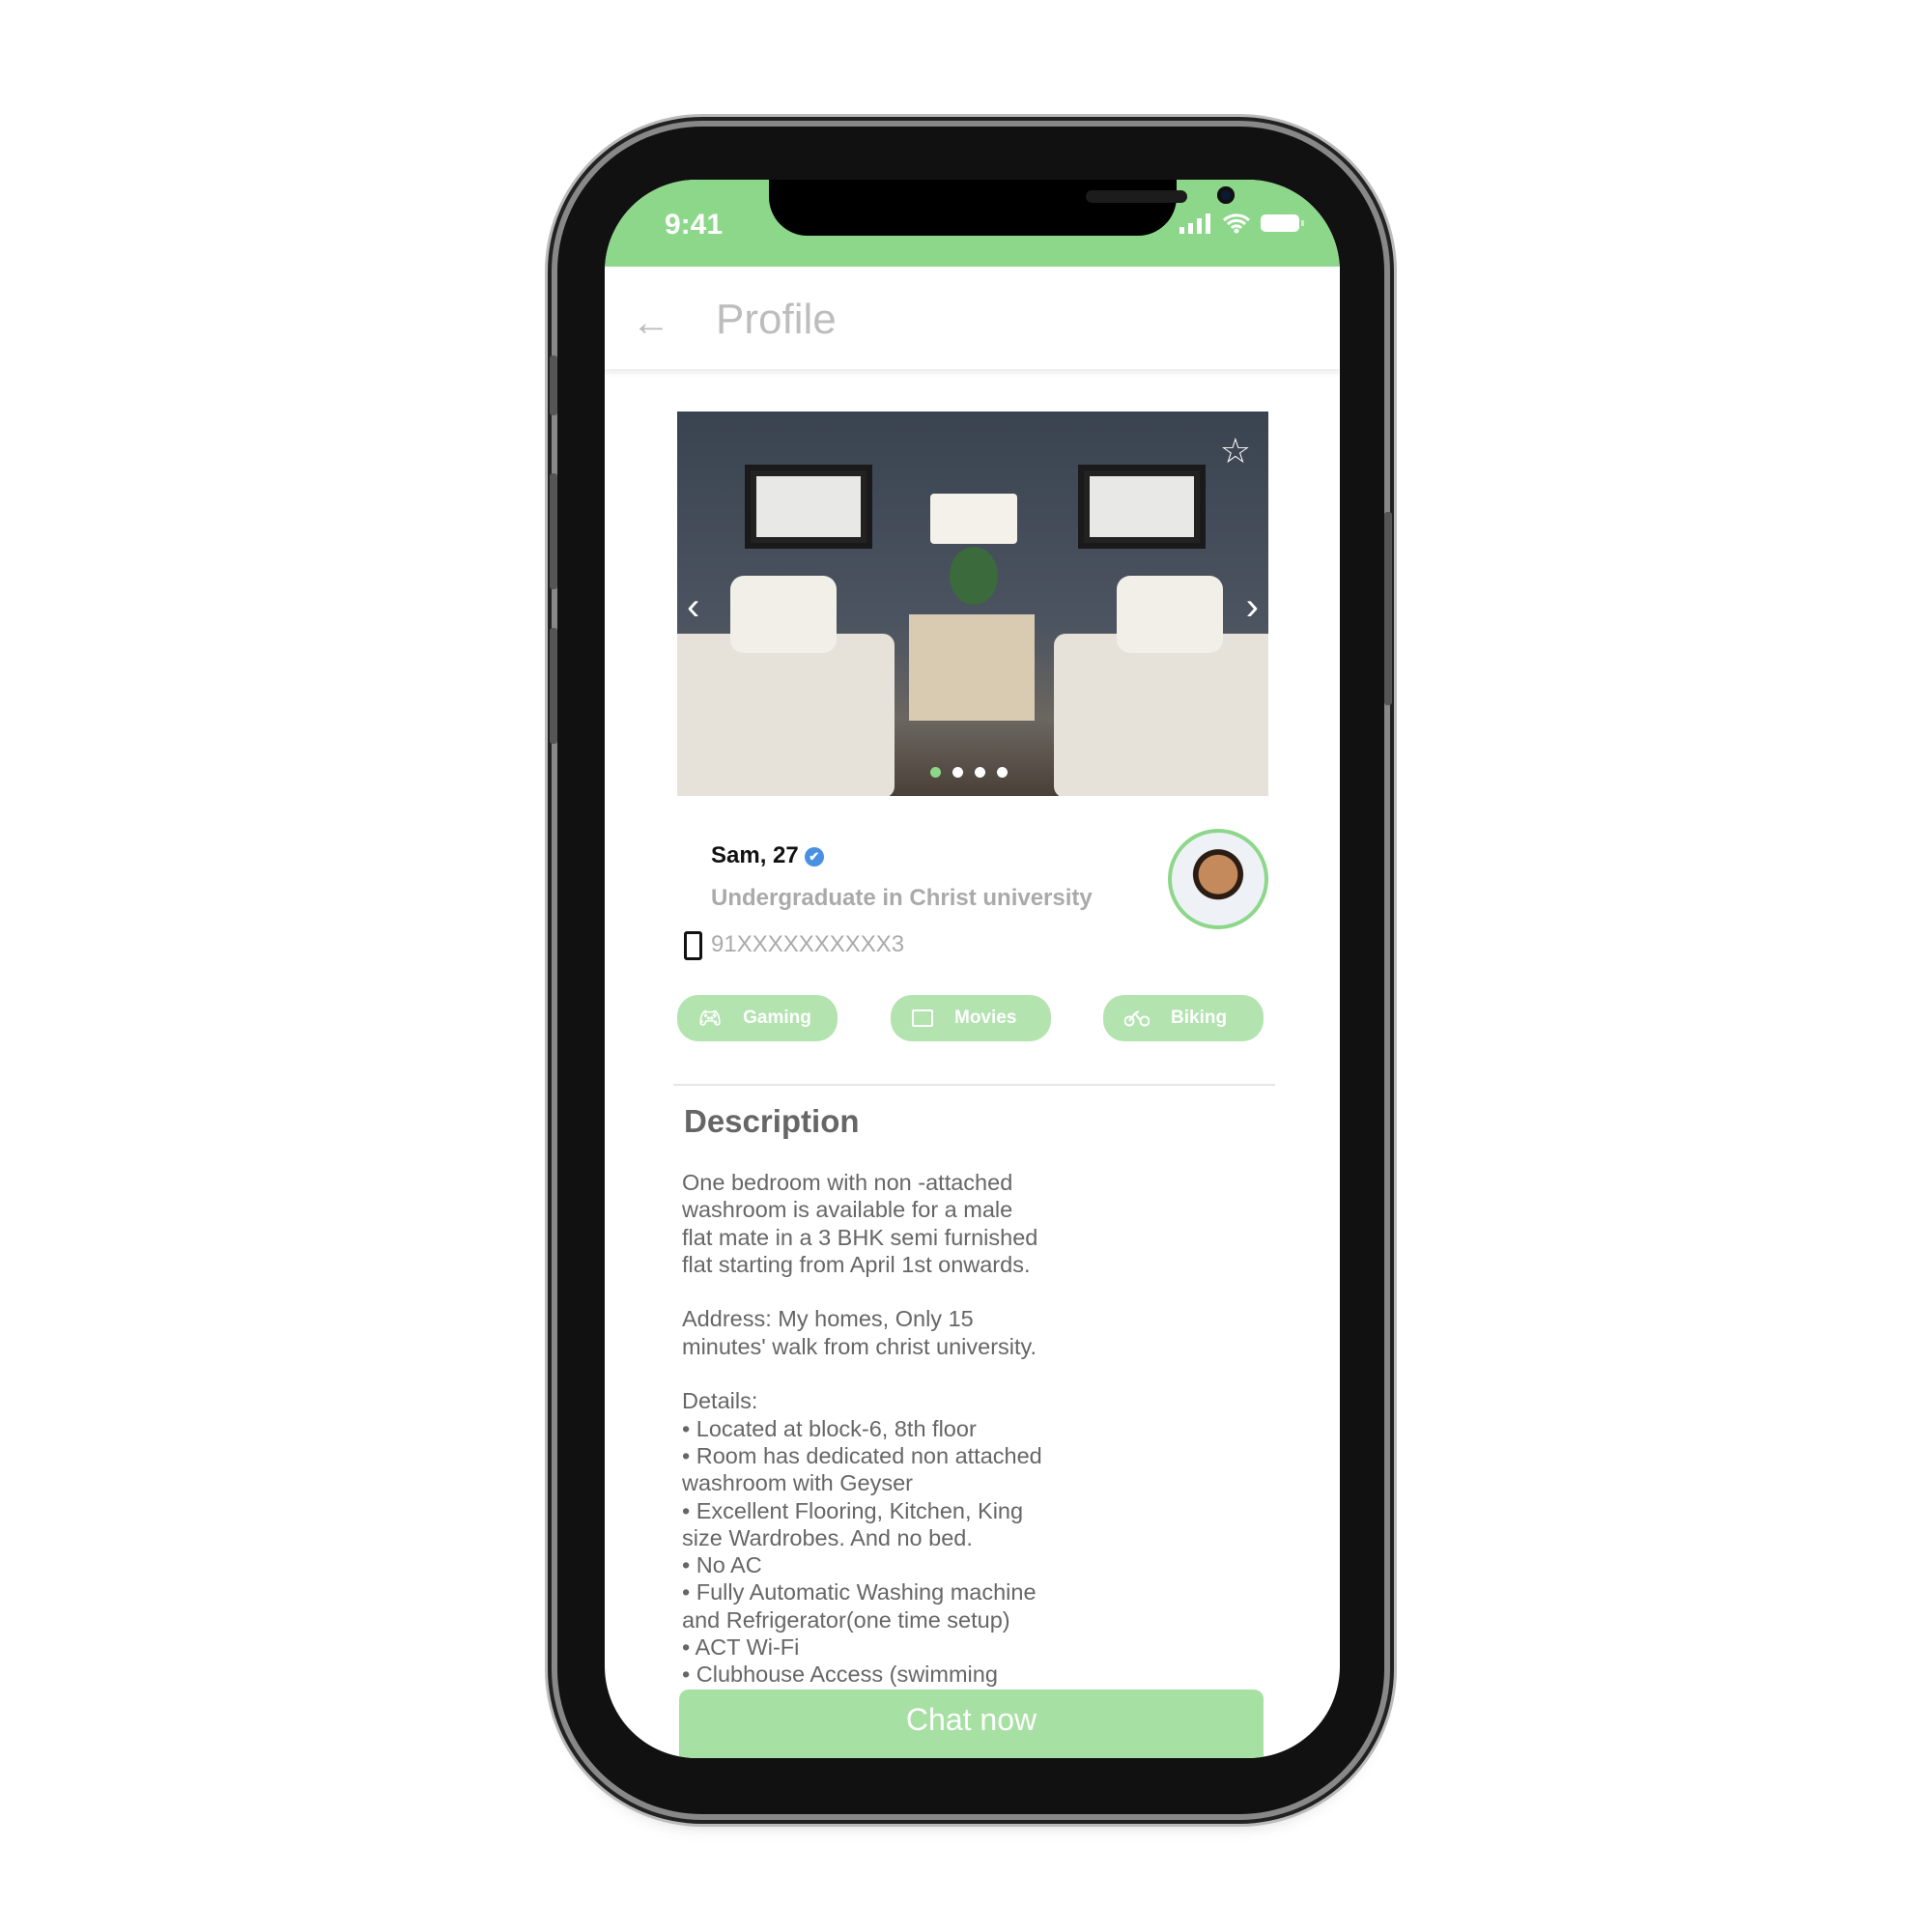 This screenshot has width=1932, height=1932. I want to click on gamepad-icon: 🎮︎, so click(710, 1019).